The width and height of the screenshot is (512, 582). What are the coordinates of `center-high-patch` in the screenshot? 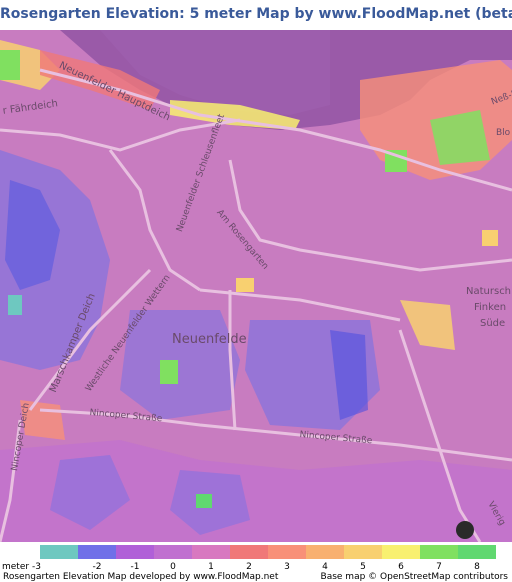 It's located at (245, 285).